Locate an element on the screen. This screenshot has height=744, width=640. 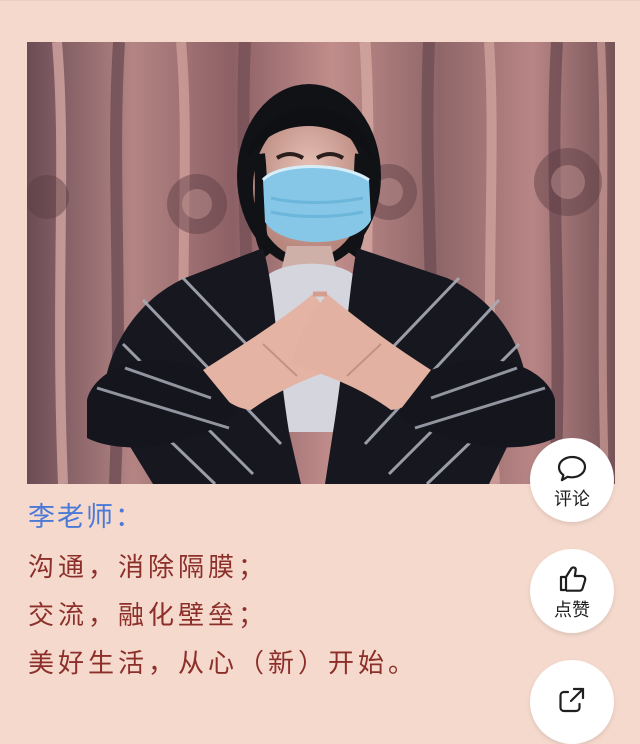
like-label: 点赞 is located at coordinates (572, 610).